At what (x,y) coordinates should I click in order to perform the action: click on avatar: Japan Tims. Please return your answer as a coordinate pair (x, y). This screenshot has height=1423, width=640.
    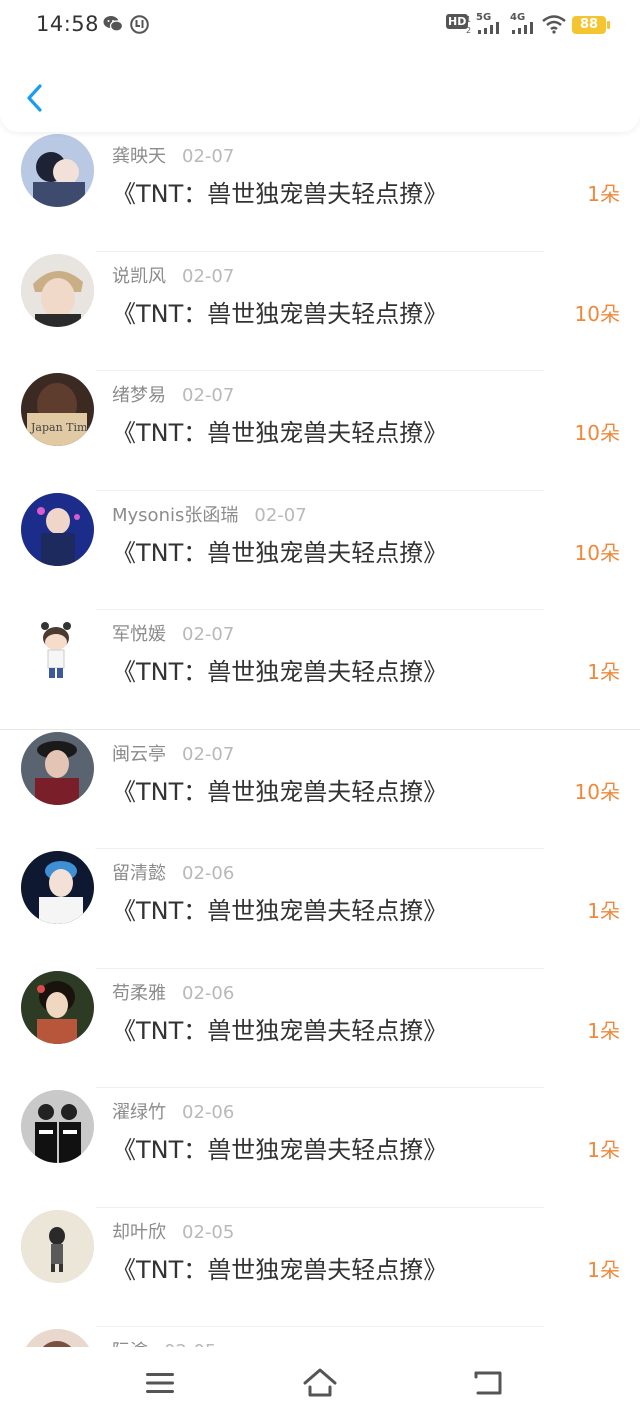
    Looking at the image, I should click on (57, 409).